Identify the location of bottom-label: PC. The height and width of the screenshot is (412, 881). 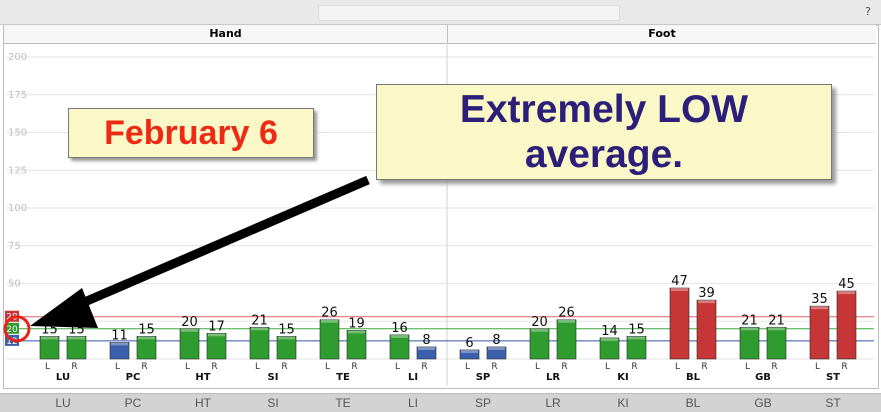
(133, 403).